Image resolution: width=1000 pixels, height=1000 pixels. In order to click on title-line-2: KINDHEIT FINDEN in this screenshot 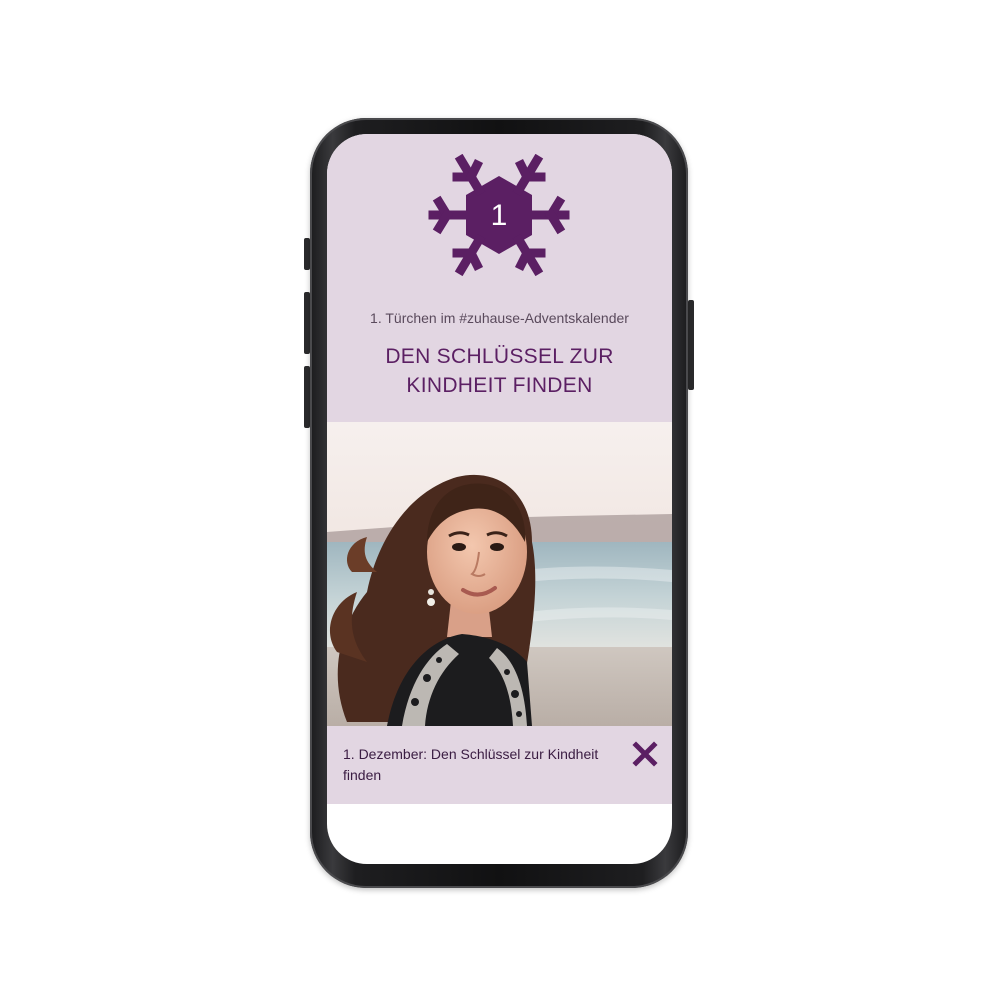, I will do `click(499, 385)`.